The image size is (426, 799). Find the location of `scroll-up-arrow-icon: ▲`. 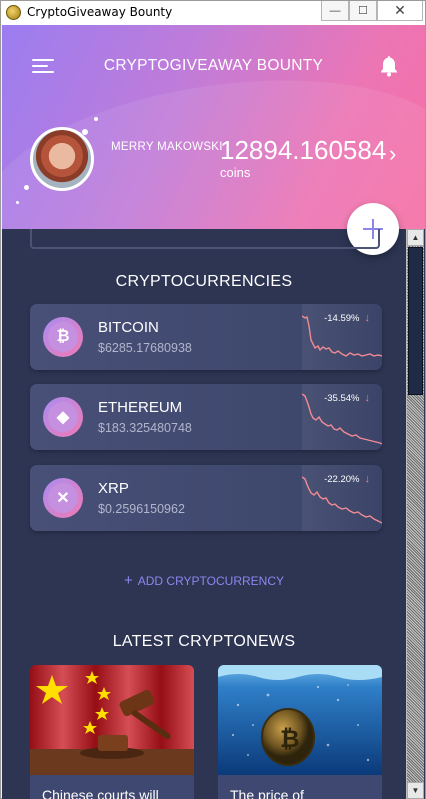

scroll-up-arrow-icon: ▲ is located at coordinates (415, 237).